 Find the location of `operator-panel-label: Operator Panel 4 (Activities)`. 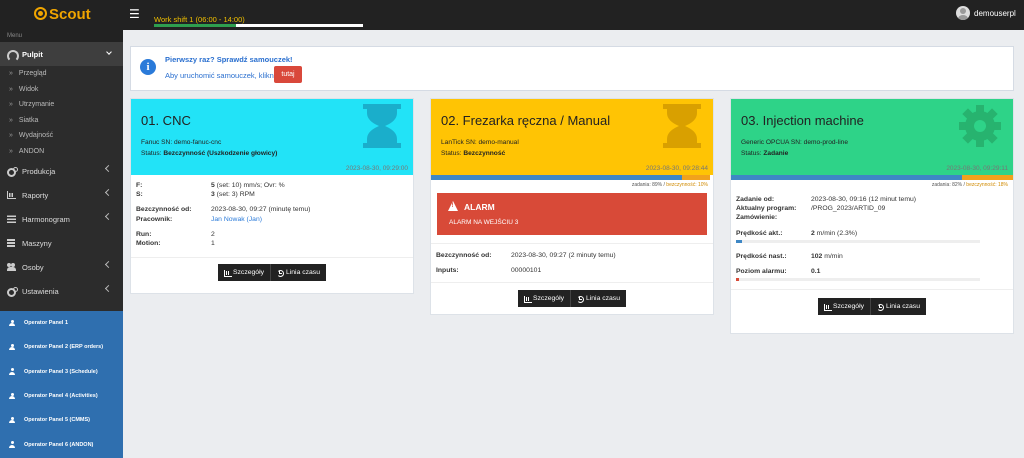

operator-panel-label: Operator Panel 4 (Activities) is located at coordinates (61, 396).